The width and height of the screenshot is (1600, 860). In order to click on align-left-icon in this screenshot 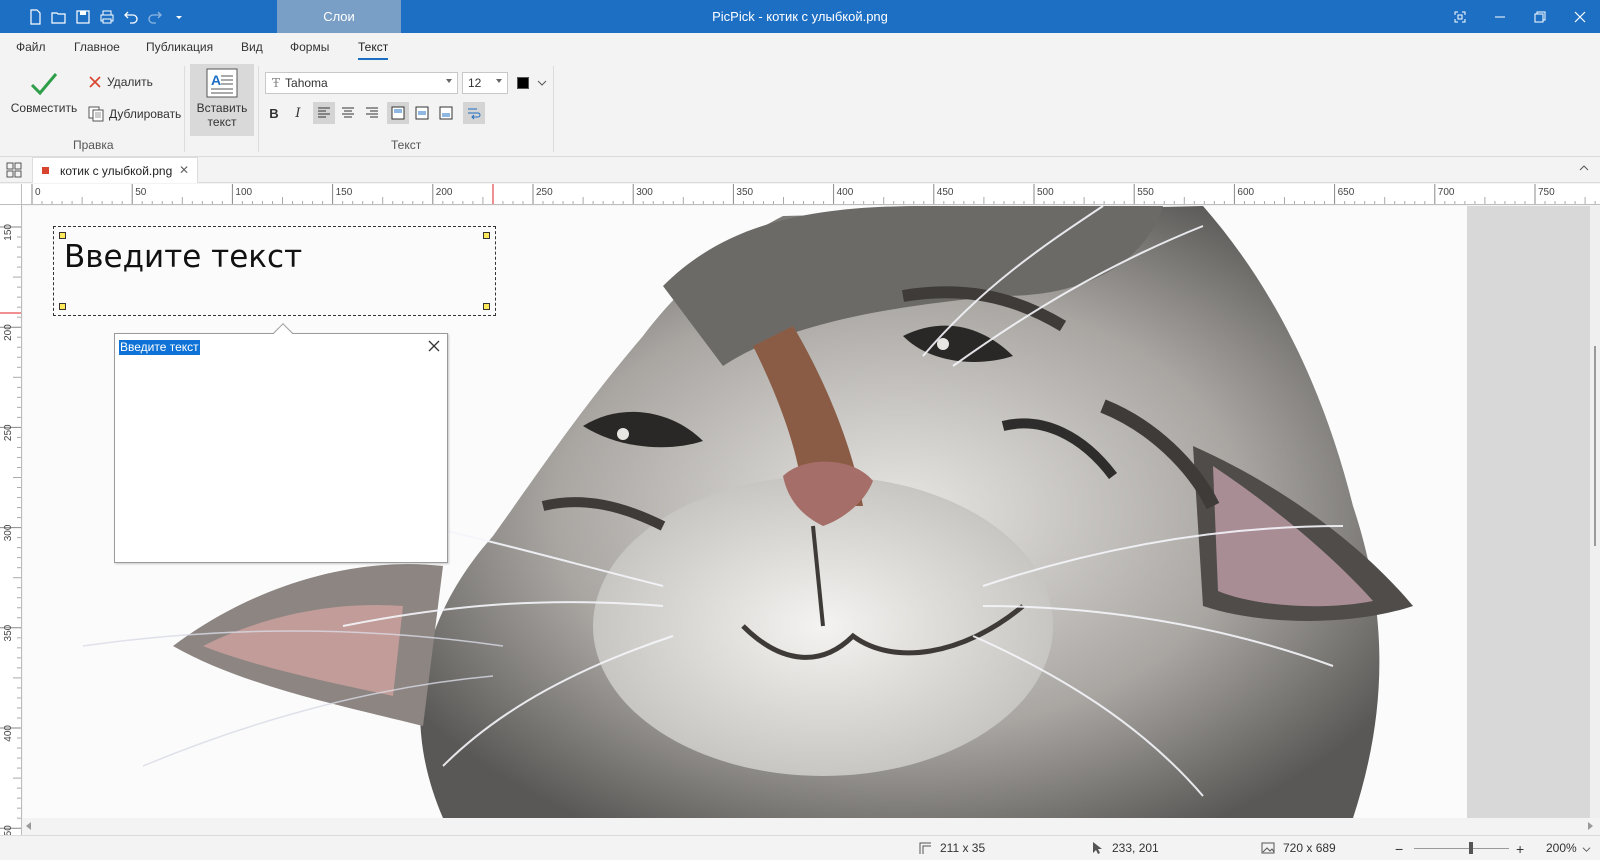, I will do `click(324, 112)`.